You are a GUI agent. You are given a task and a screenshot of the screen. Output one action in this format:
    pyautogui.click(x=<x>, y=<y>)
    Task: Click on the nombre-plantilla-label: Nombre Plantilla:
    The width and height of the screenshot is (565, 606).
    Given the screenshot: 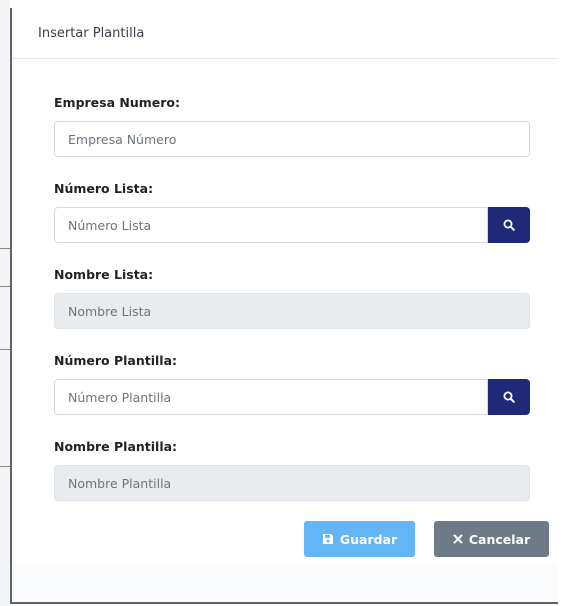 What is the action you would take?
    pyautogui.click(x=116, y=446)
    